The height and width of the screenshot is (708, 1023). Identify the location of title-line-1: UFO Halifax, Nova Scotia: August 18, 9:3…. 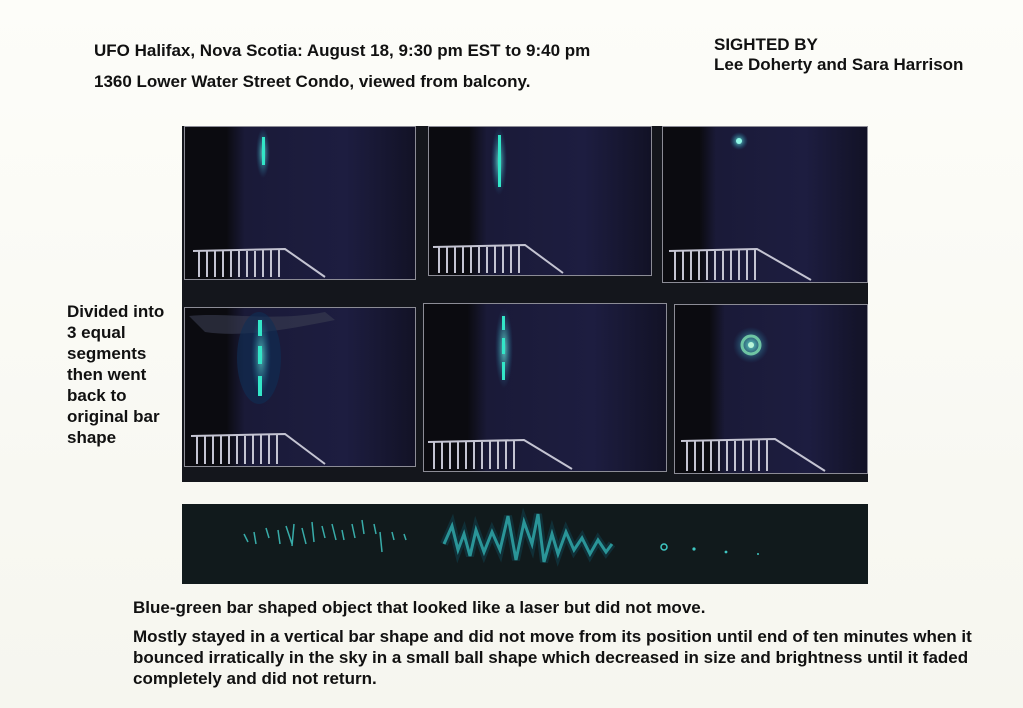
(342, 50).